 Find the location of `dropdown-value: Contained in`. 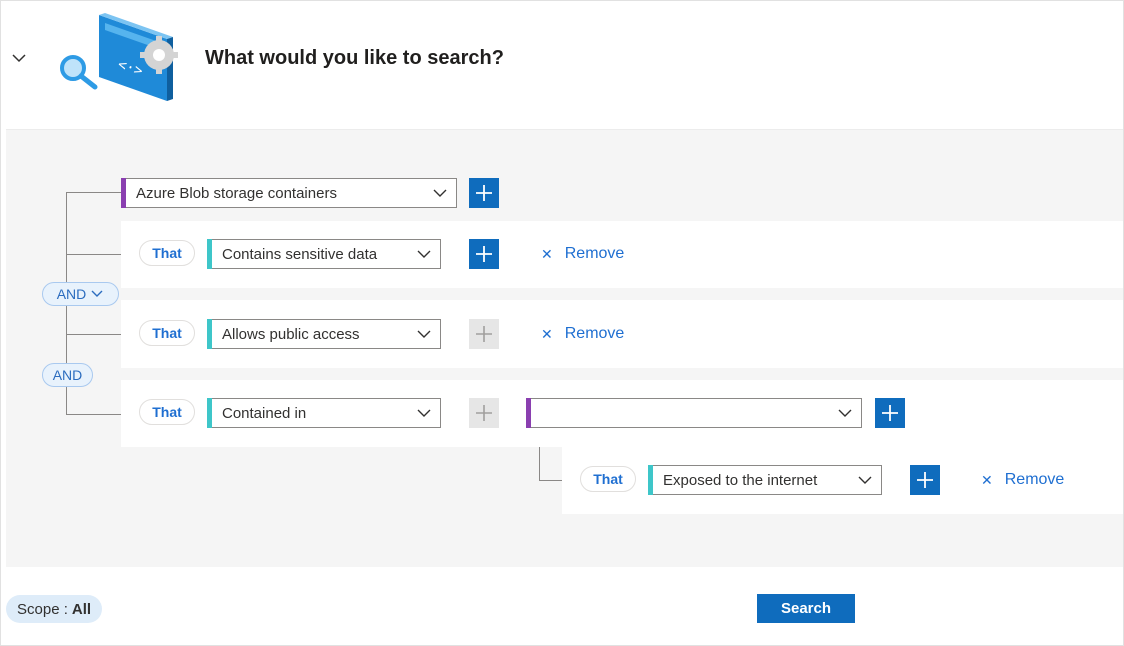

dropdown-value: Contained in is located at coordinates (264, 413).